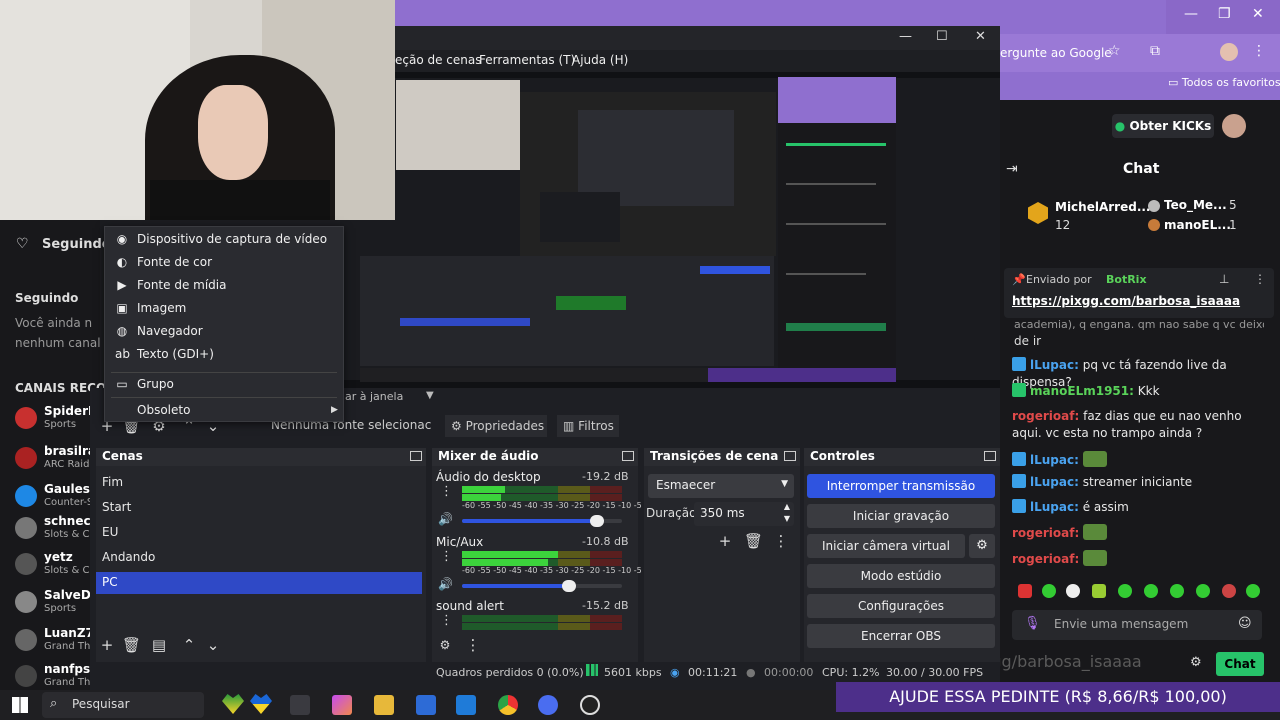 This screenshot has width=1280, height=720. What do you see at coordinates (600, 60) in the screenshot?
I see `menu-help: Ajuda (H)` at bounding box center [600, 60].